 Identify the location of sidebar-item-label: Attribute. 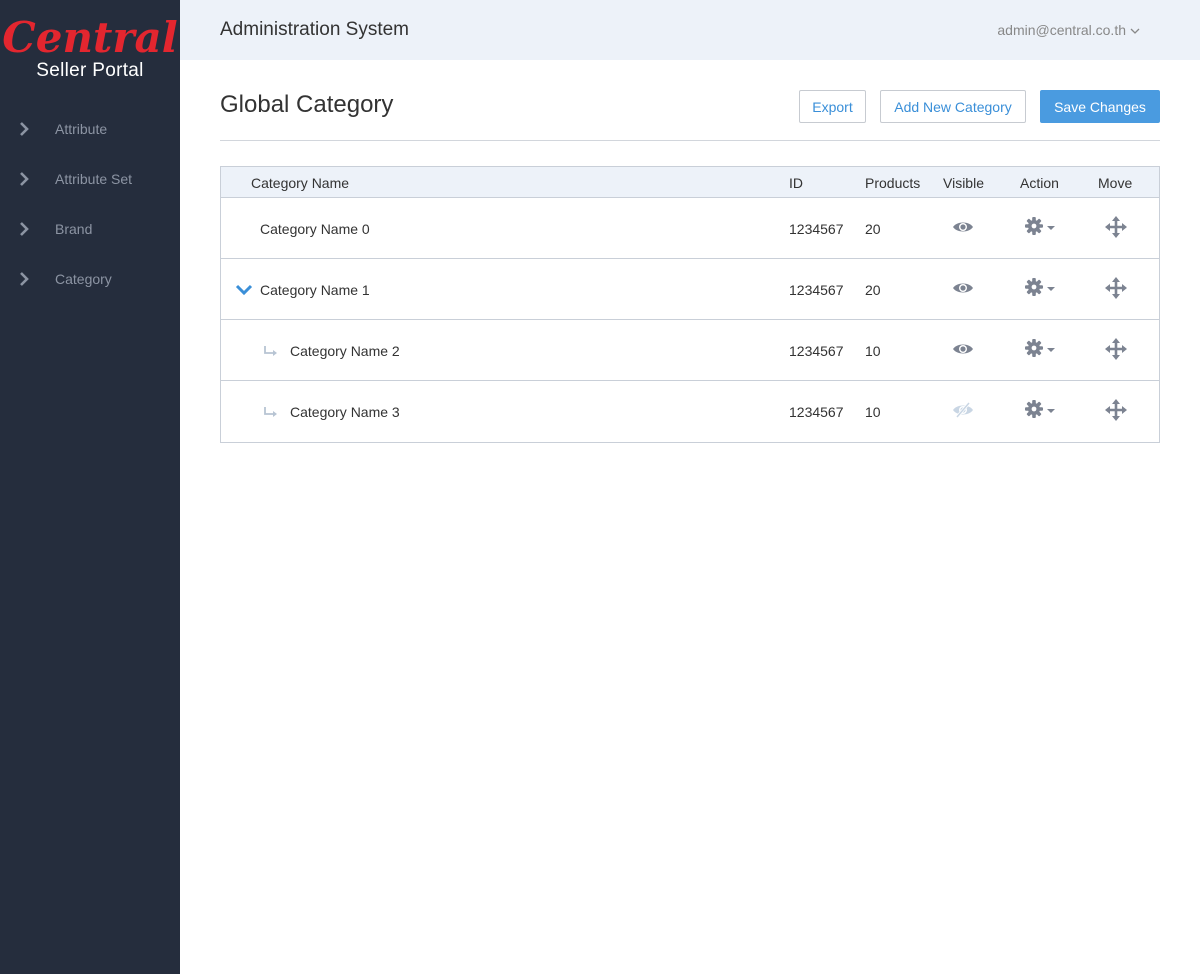
(81, 129).